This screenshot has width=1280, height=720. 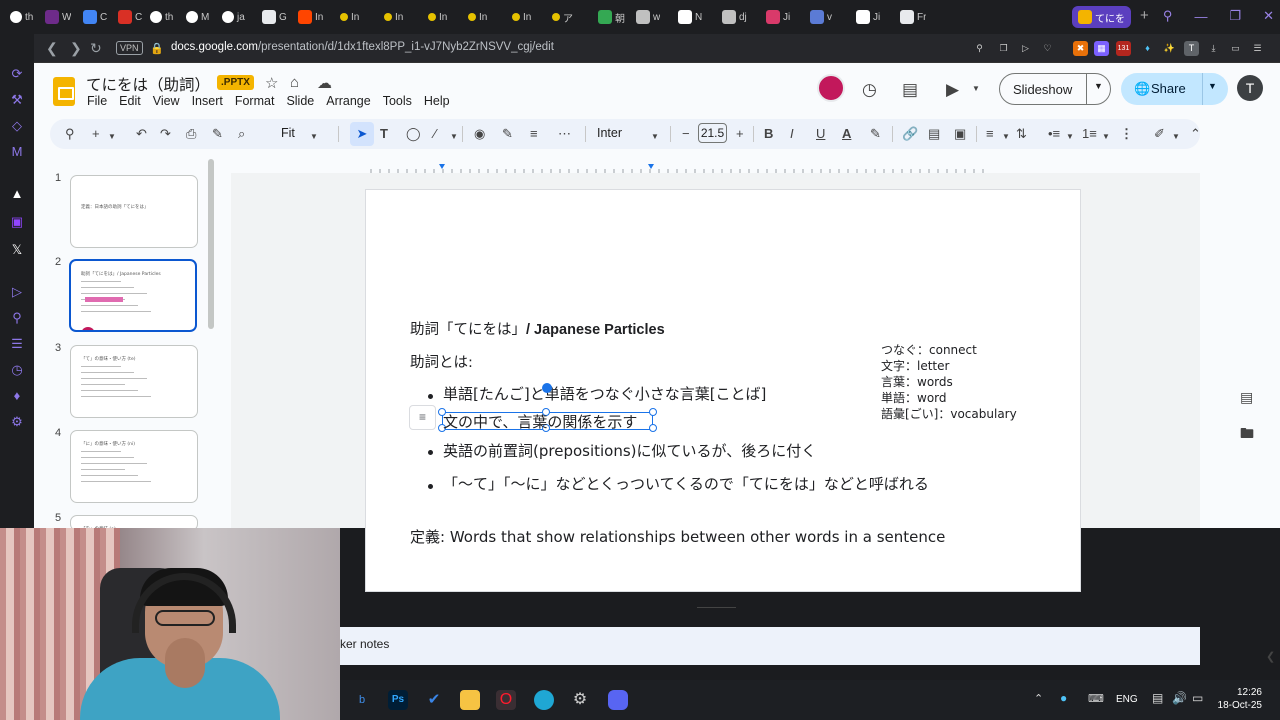 What do you see at coordinates (17, 318) in the screenshot?
I see `pin-icon: ⚲` at bounding box center [17, 318].